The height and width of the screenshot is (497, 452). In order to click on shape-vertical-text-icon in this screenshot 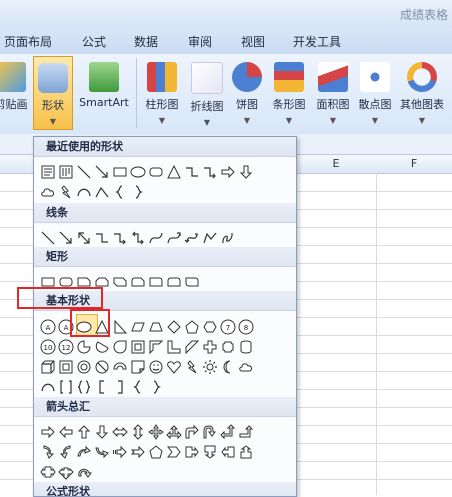, I will do `click(66, 172)`.